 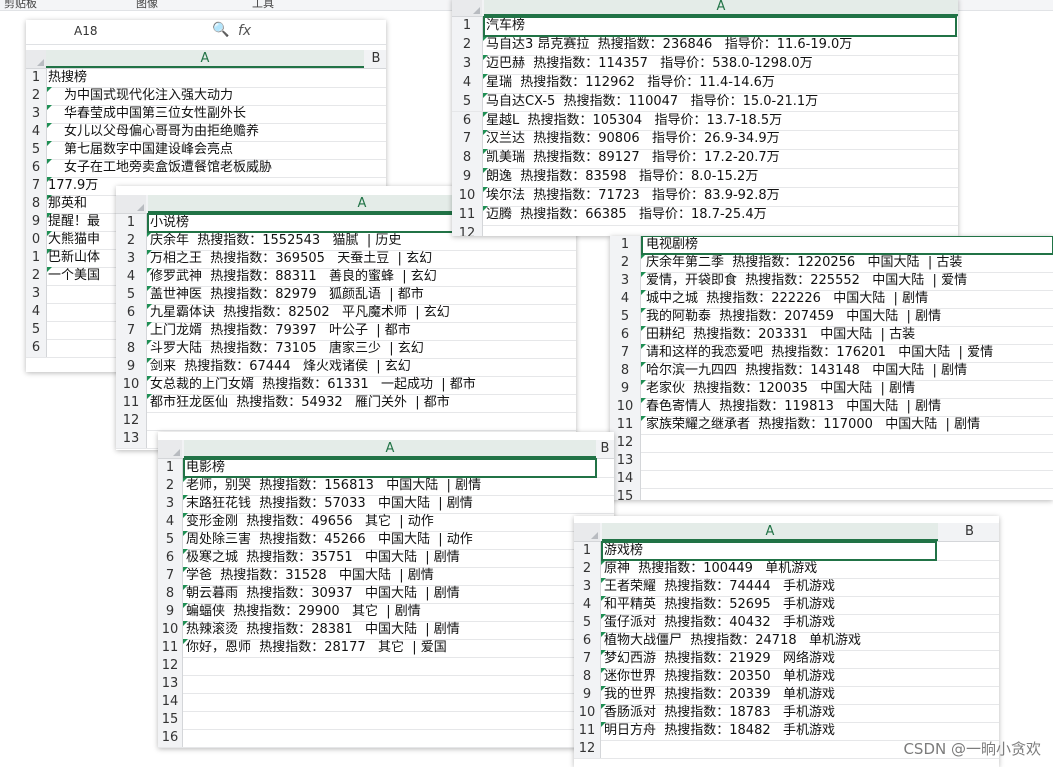 What do you see at coordinates (771, 623) in the screenshot?
I see `data-cell: 蛋仔派对 热搜指数：40432 手机游戏` at bounding box center [771, 623].